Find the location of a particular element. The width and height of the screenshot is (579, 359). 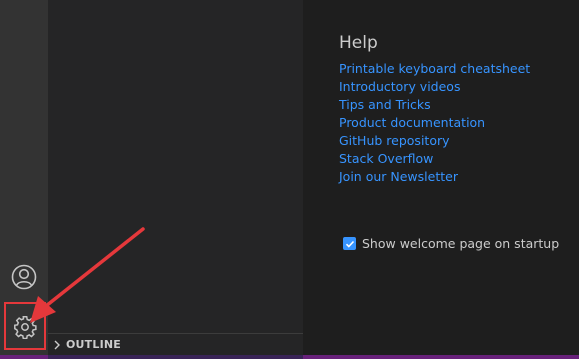

outline-label: OUTLINE is located at coordinates (94, 344).